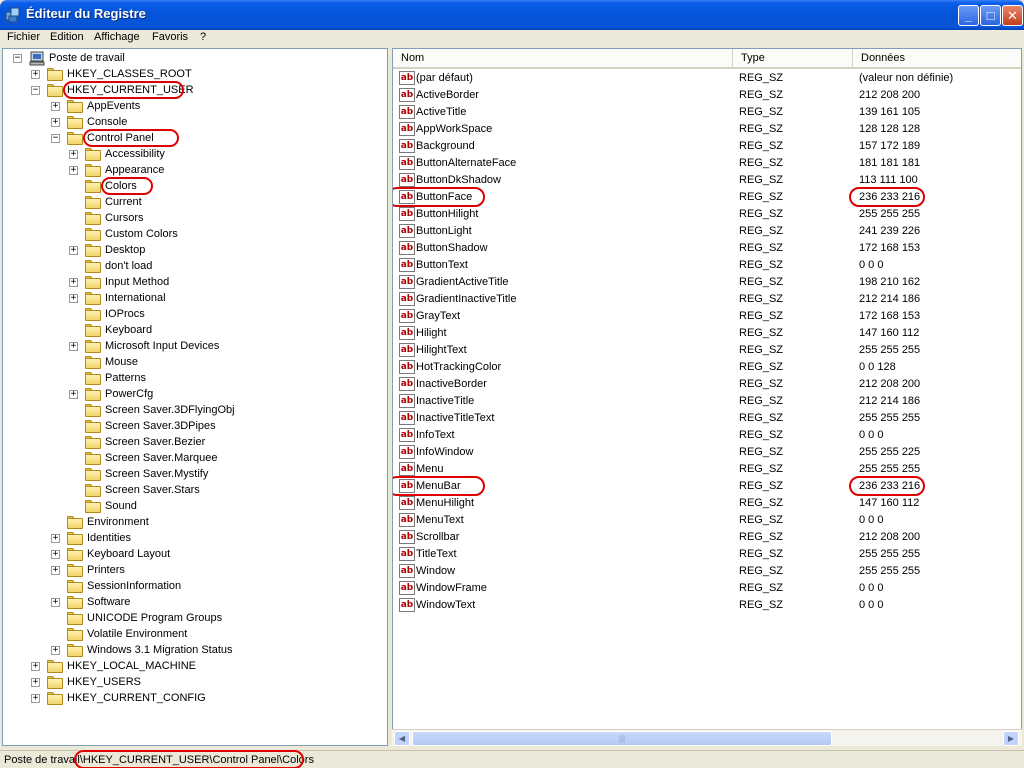  I want to click on value-row: ab Scrollbar REG_SZ 212 208 200, so click(707, 537).